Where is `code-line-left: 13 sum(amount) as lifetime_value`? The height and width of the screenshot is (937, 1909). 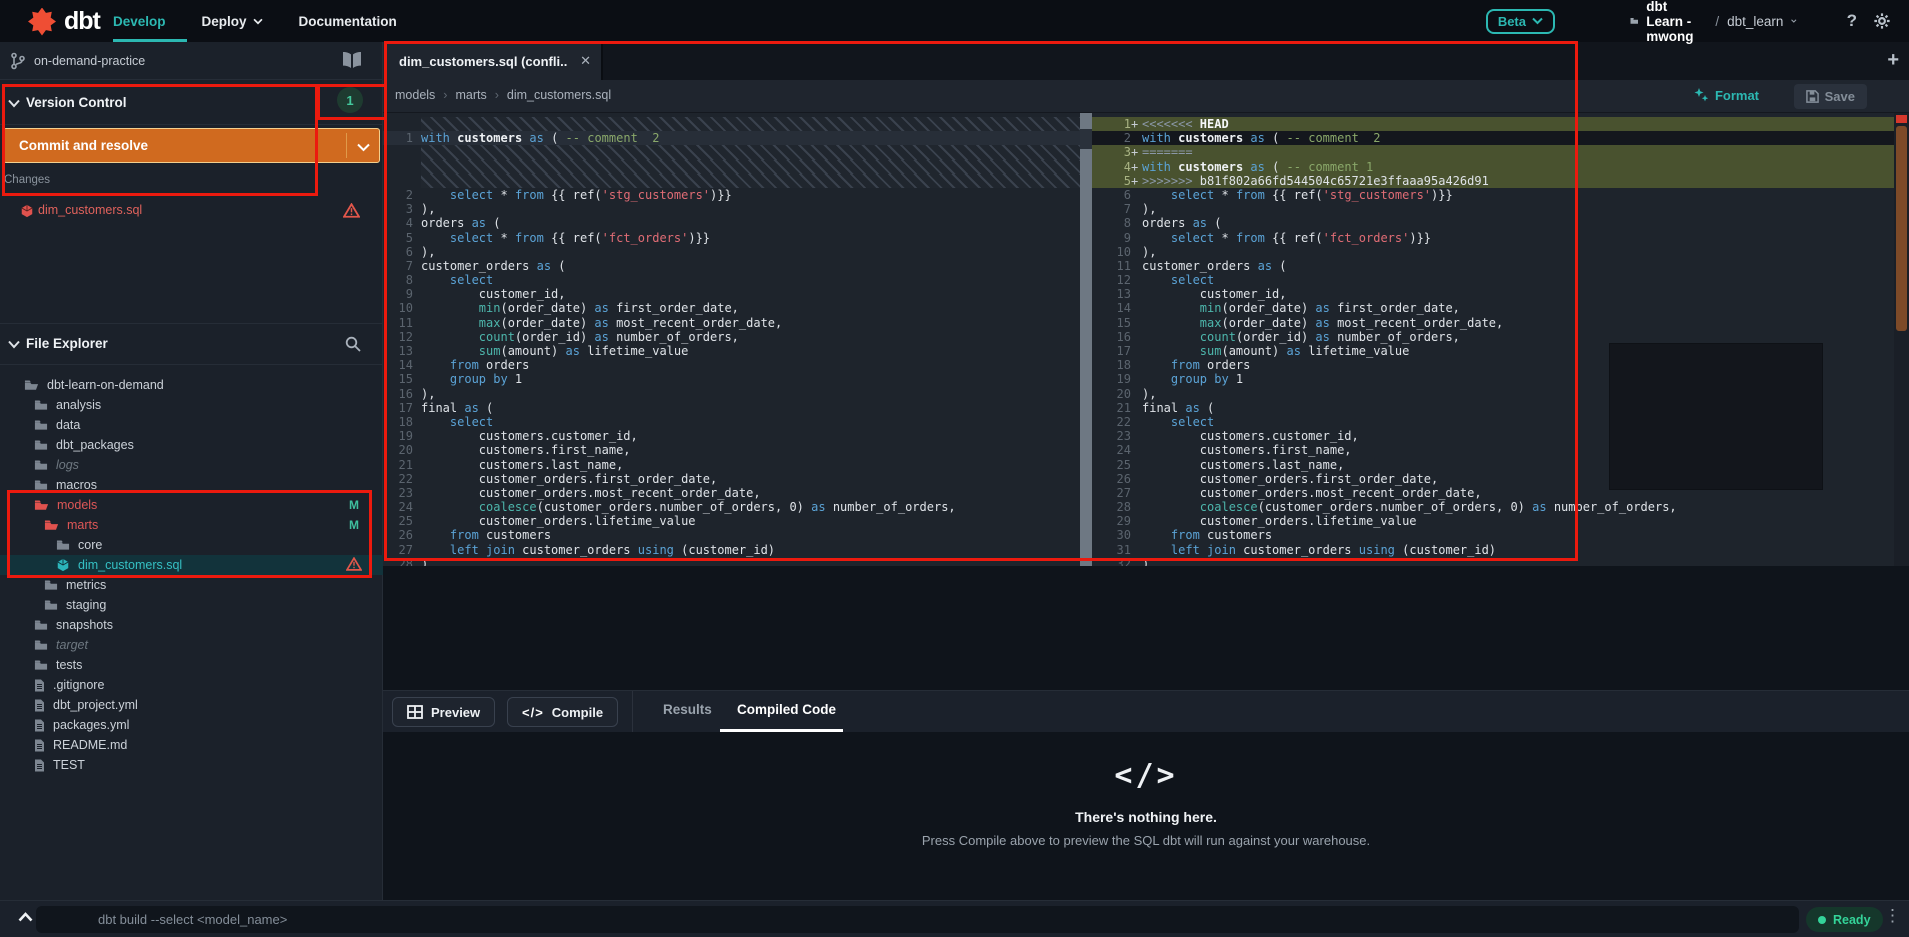 code-line-left: 13 sum(amount) as lifetime_value is located at coordinates (731, 351).